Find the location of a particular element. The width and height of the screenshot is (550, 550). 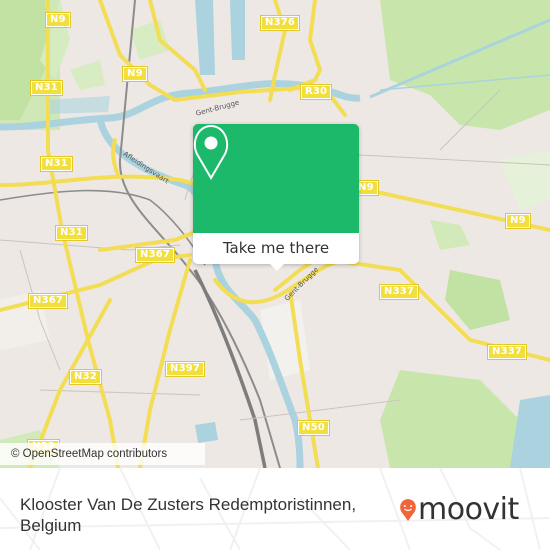

map-attribution: © OpenStreetMap contributors is located at coordinates (102, 454).